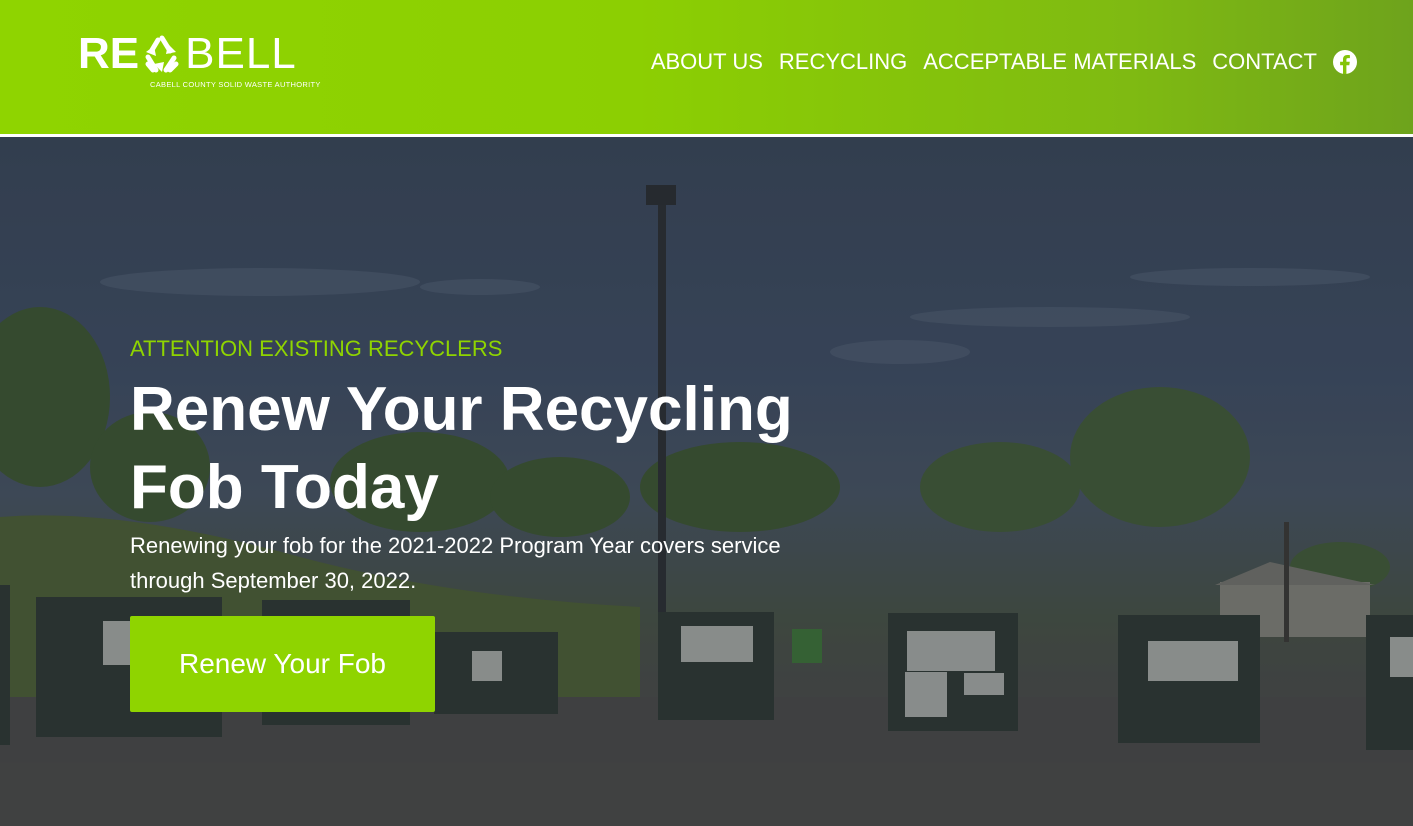 The image size is (1413, 826). I want to click on hero-headline: Renew Your Recycling Fob Today, so click(461, 448).